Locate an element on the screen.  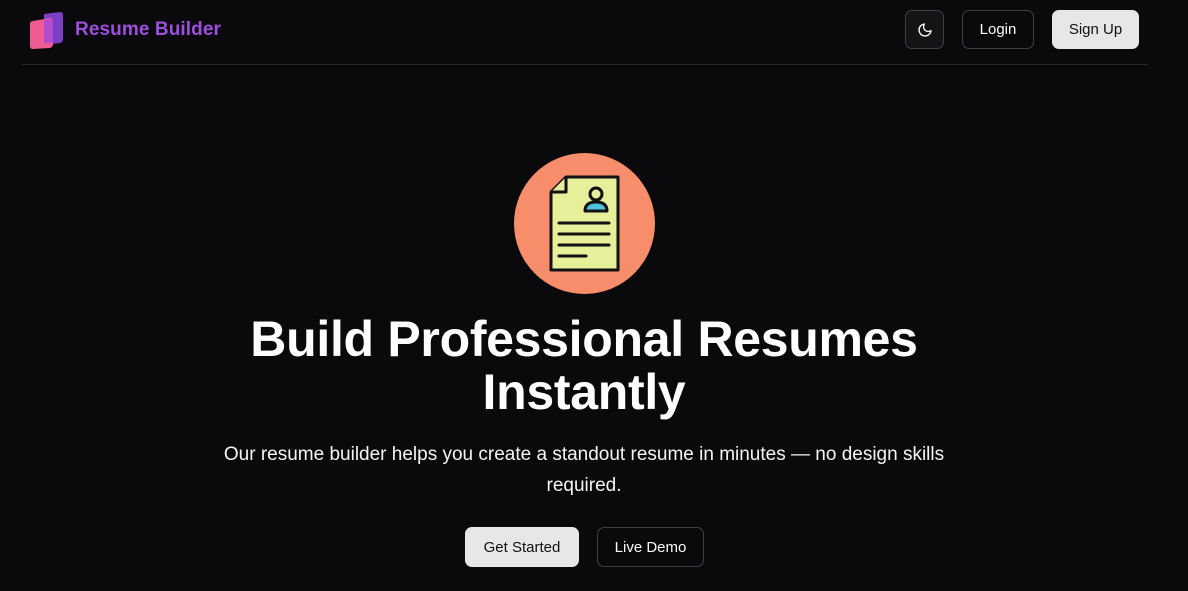
navbar: Resume Builder Login Sign Up is located at coordinates (585, 32).